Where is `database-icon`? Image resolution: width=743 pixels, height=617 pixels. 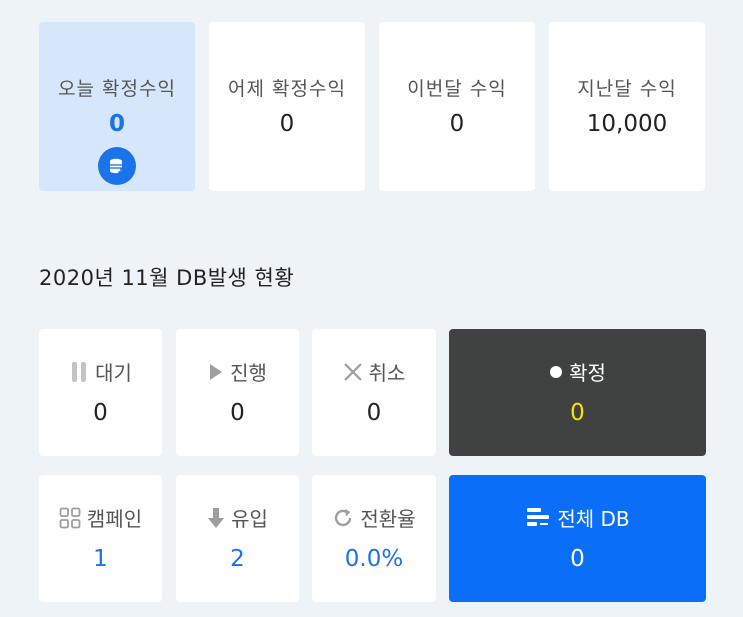 database-icon is located at coordinates (117, 166).